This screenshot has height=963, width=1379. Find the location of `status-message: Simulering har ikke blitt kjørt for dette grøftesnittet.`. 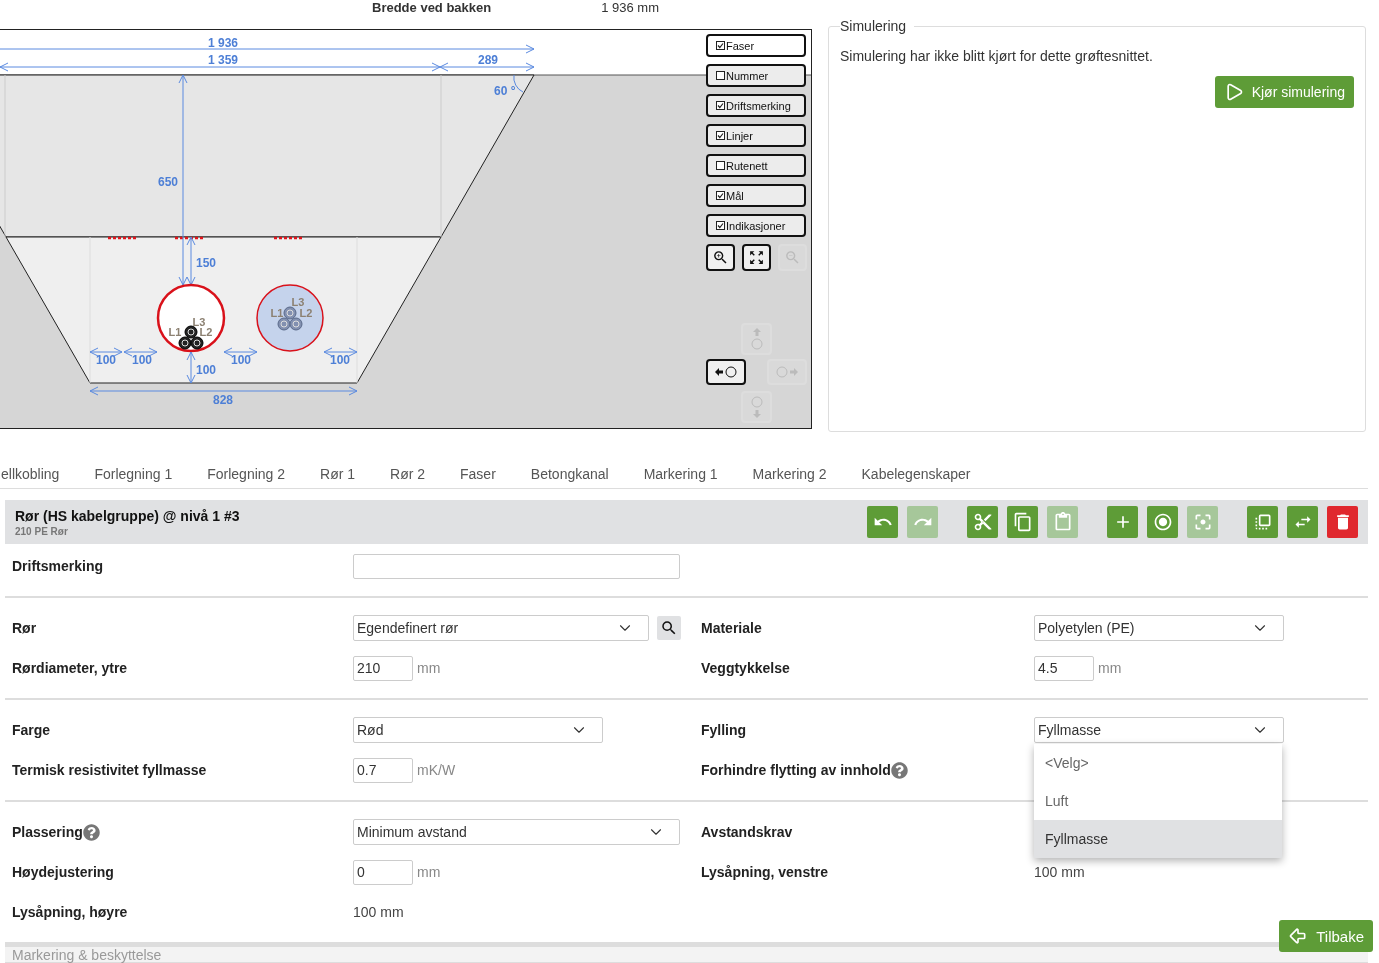

status-message: Simulering har ikke blitt kjørt for dette grøftesnittet. is located at coordinates (997, 56).